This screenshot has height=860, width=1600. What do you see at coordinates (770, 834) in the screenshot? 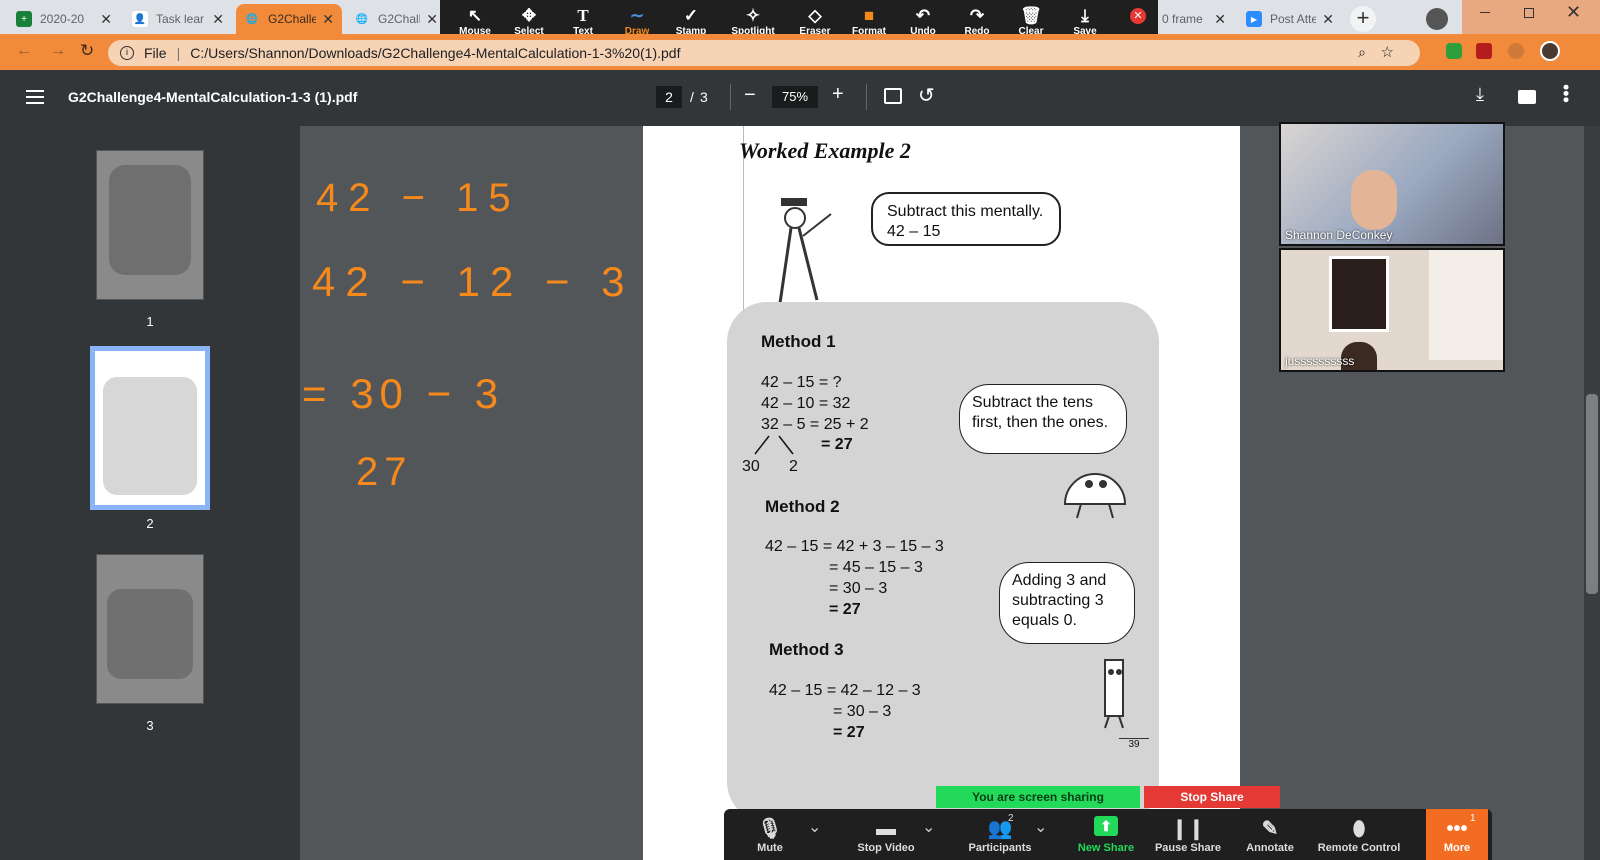
I see `mute-button: 🎙 Mute` at bounding box center [770, 834].